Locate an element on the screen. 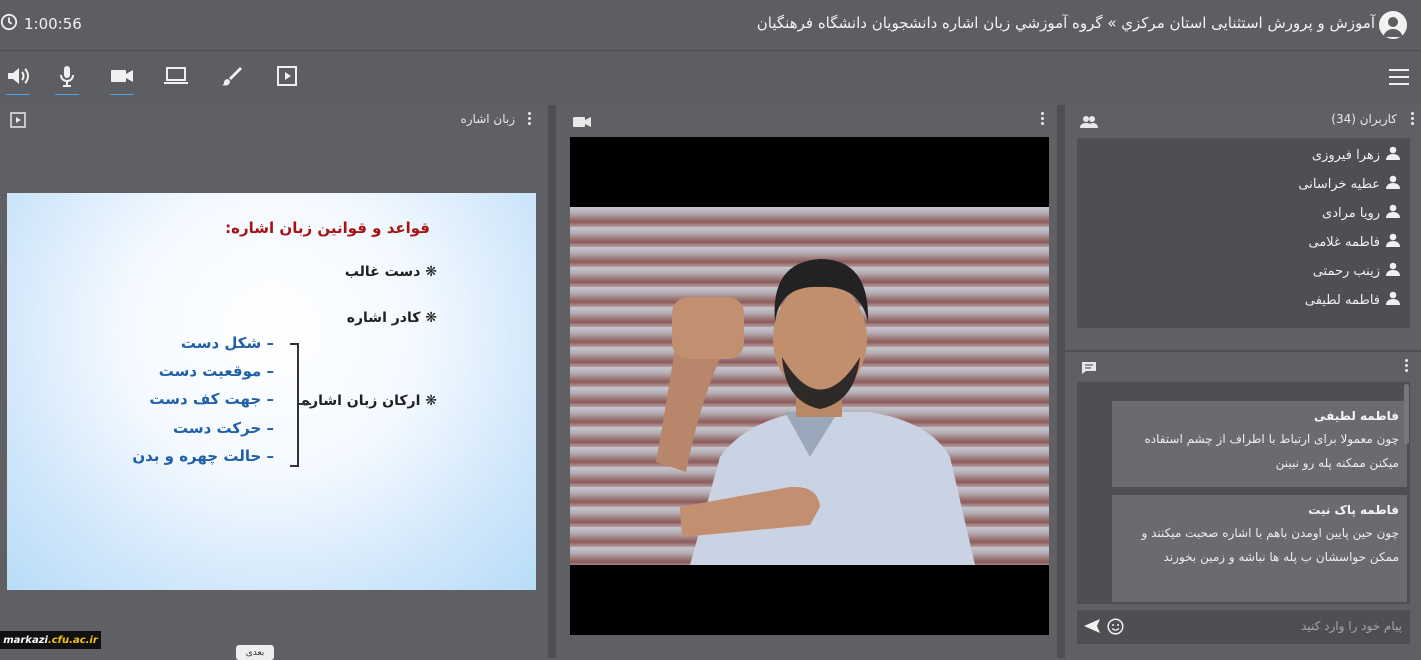  video-panel-header is located at coordinates (806, 119).